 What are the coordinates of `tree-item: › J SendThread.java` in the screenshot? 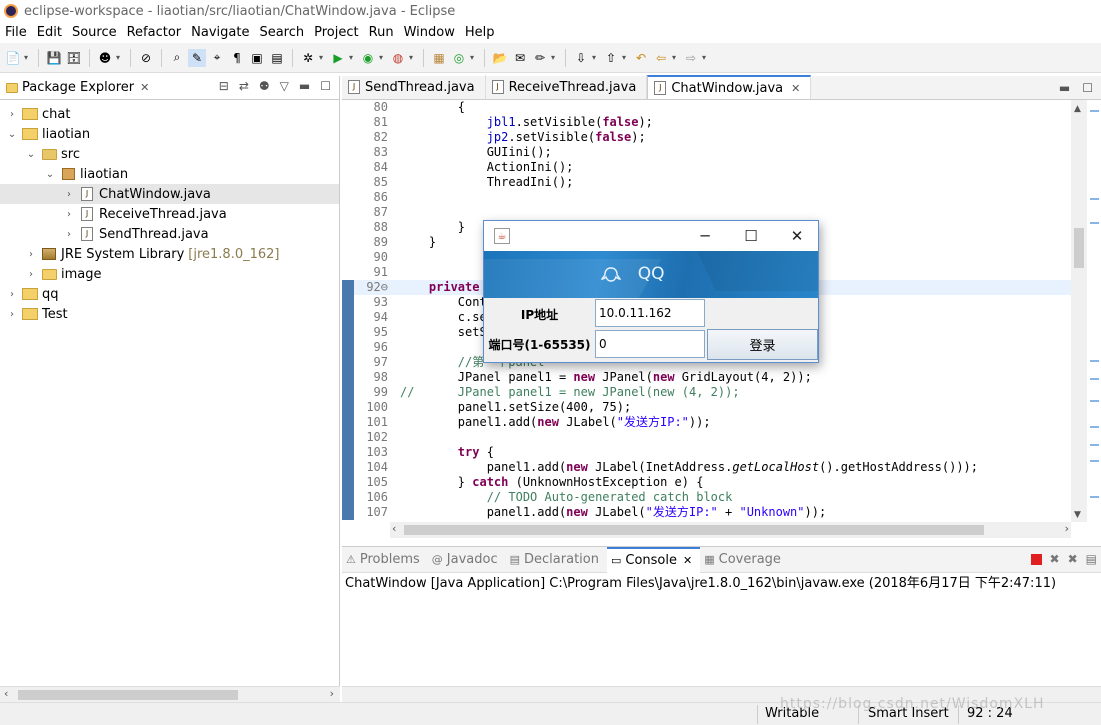 It's located at (169, 234).